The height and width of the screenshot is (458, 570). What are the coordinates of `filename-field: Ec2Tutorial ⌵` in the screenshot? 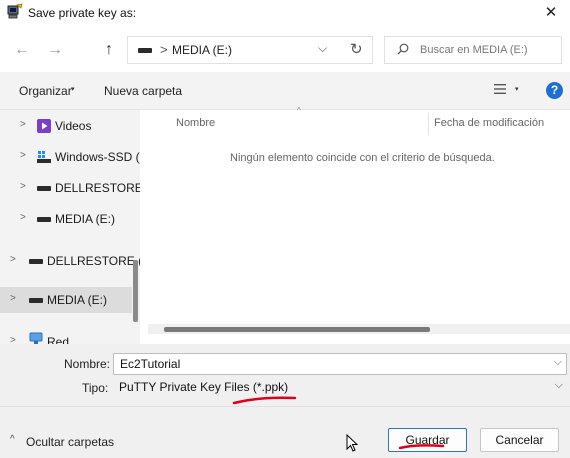 It's located at (340, 364).